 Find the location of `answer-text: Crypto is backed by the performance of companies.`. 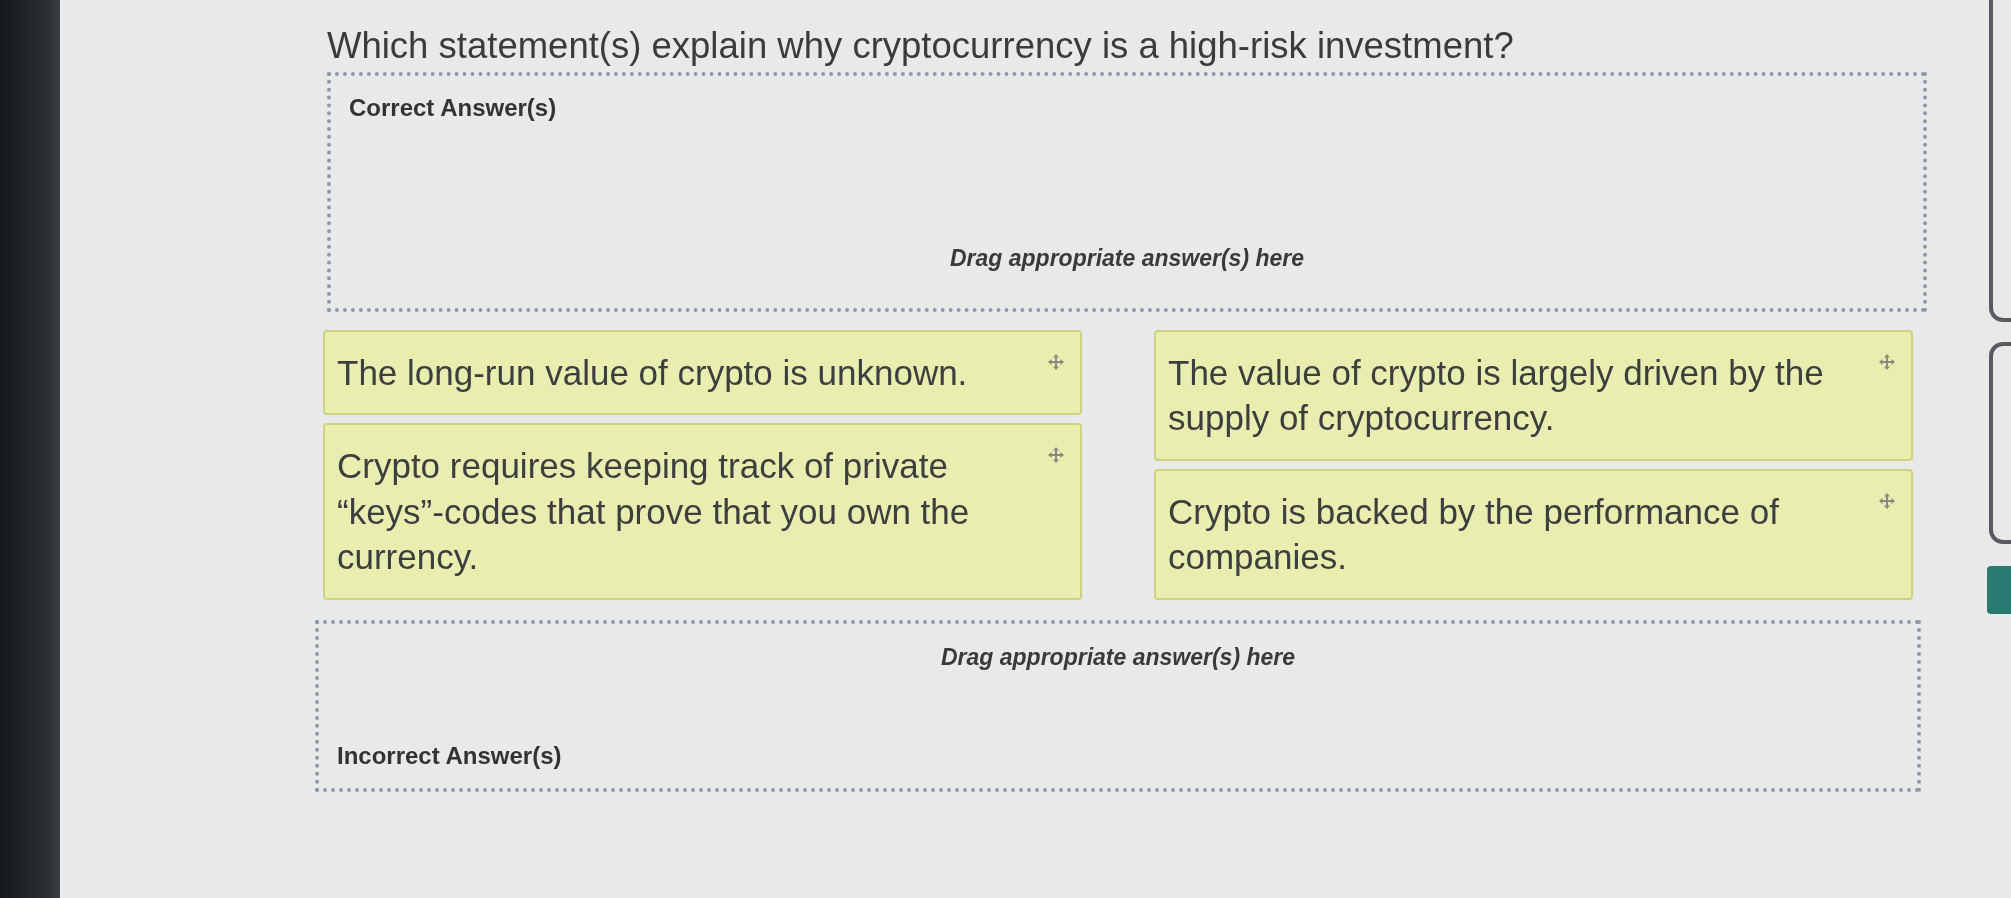

answer-text: Crypto is backed by the performance of companies. is located at coordinates (1474, 534).